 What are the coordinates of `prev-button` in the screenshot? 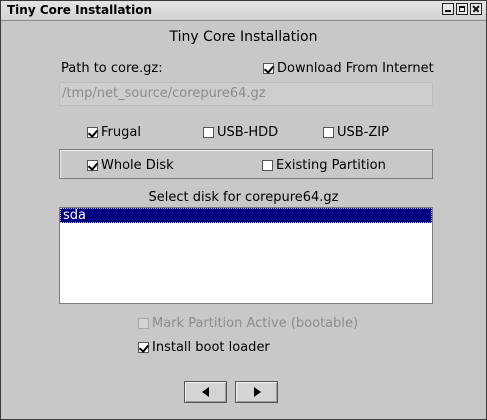 It's located at (205, 392).